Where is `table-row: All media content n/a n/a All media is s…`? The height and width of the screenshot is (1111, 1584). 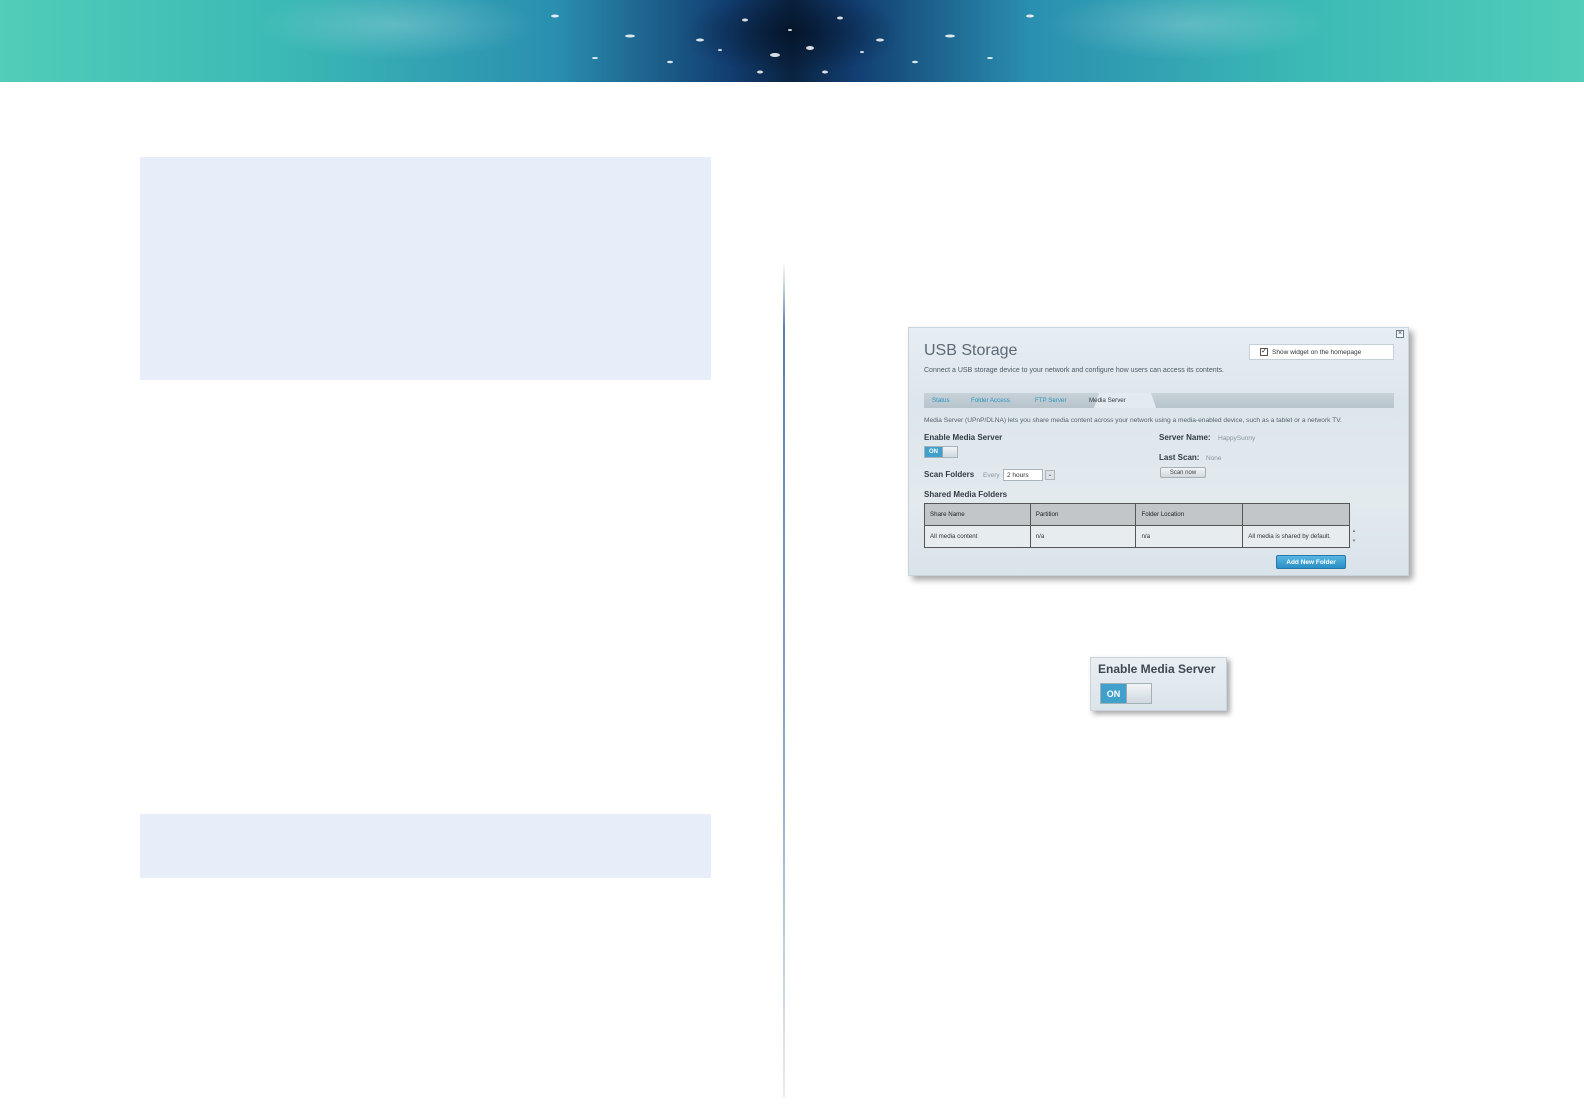 table-row: All media content n/a n/a All media is s… is located at coordinates (1137, 536).